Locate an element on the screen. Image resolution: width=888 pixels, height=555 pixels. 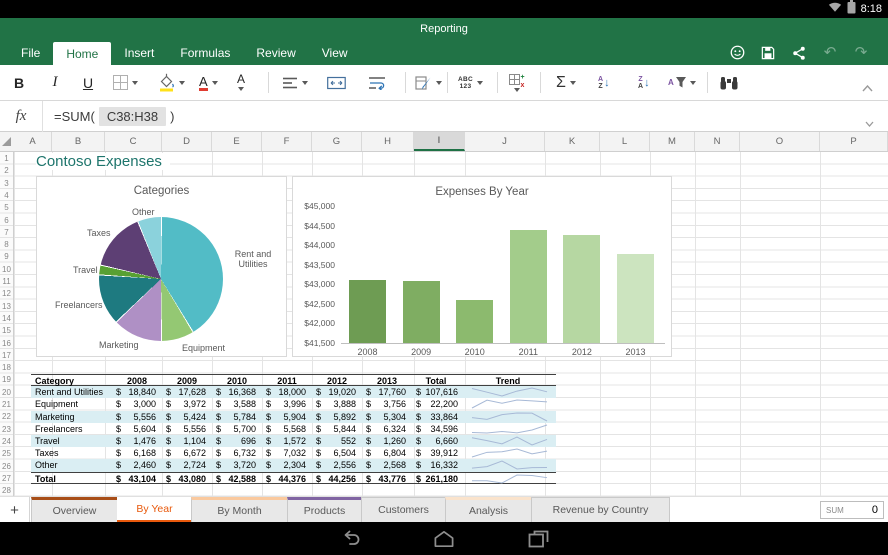
column-header-J: J is located at coordinates (505, 141).